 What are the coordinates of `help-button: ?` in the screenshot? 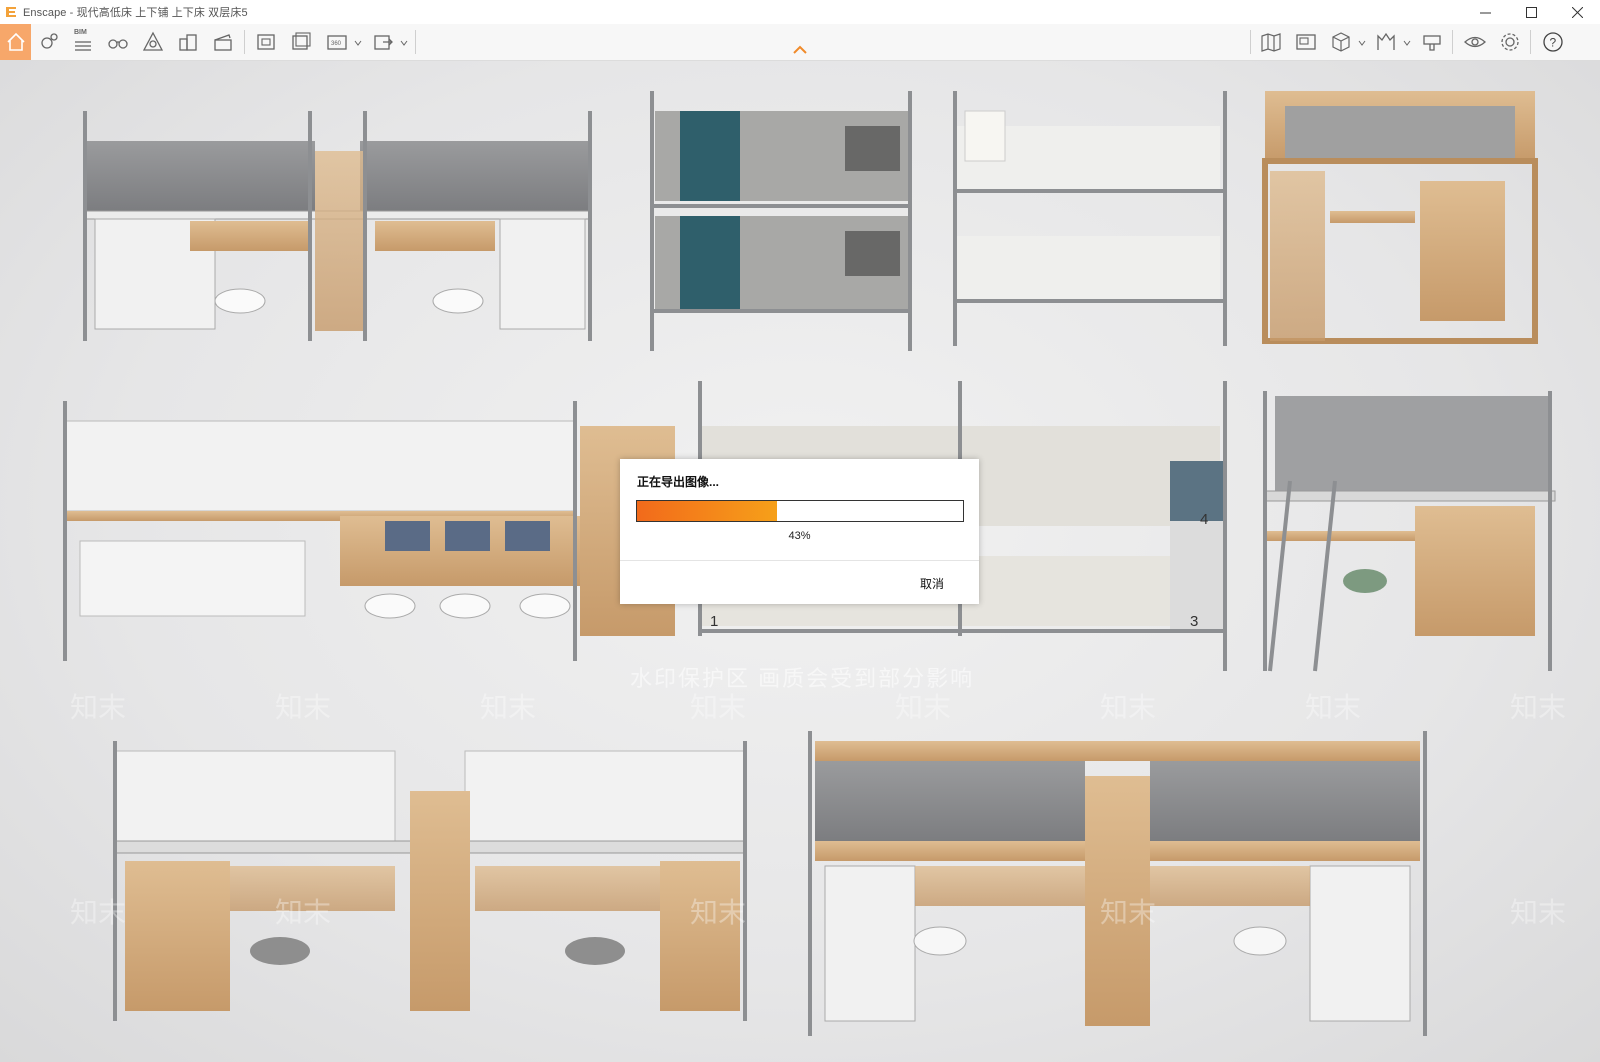 It's located at (1553, 42).